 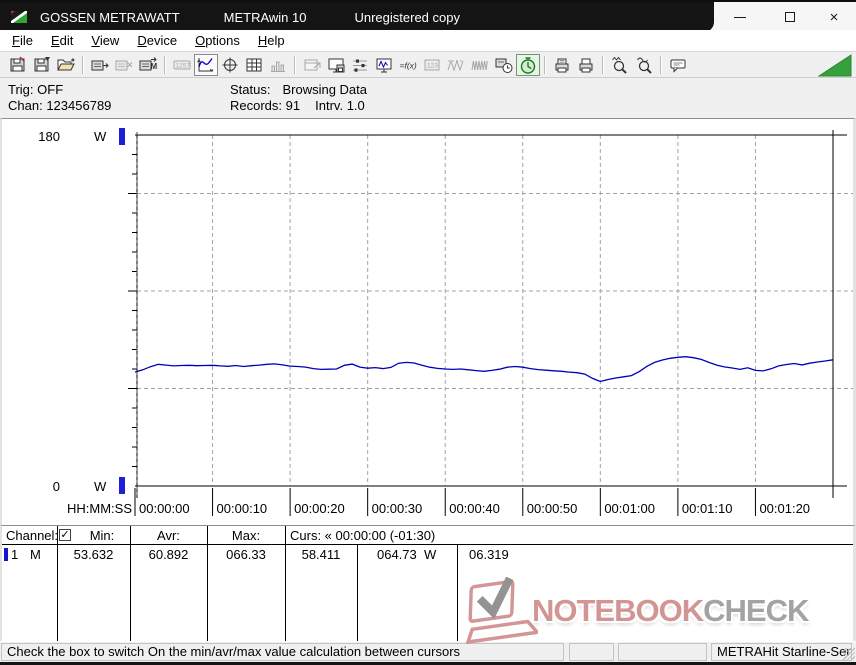 I want to click on menu-item-options: Options, so click(x=217, y=40).